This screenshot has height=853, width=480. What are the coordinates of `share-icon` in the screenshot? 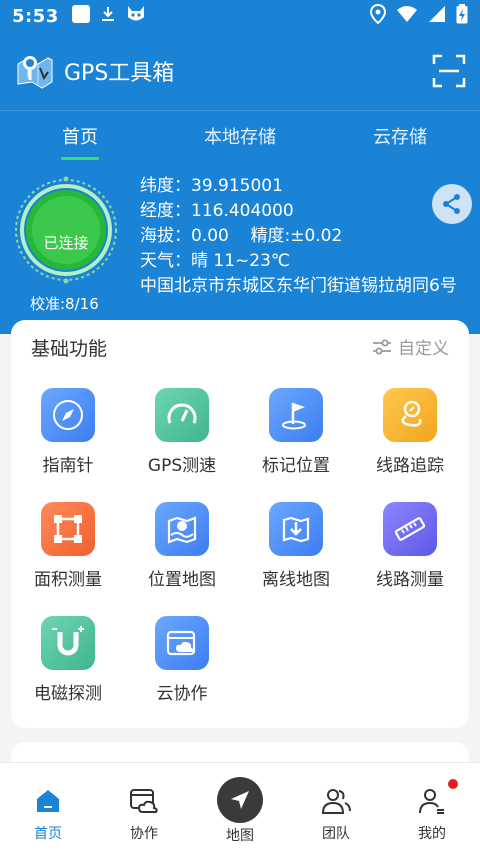 It's located at (451, 204).